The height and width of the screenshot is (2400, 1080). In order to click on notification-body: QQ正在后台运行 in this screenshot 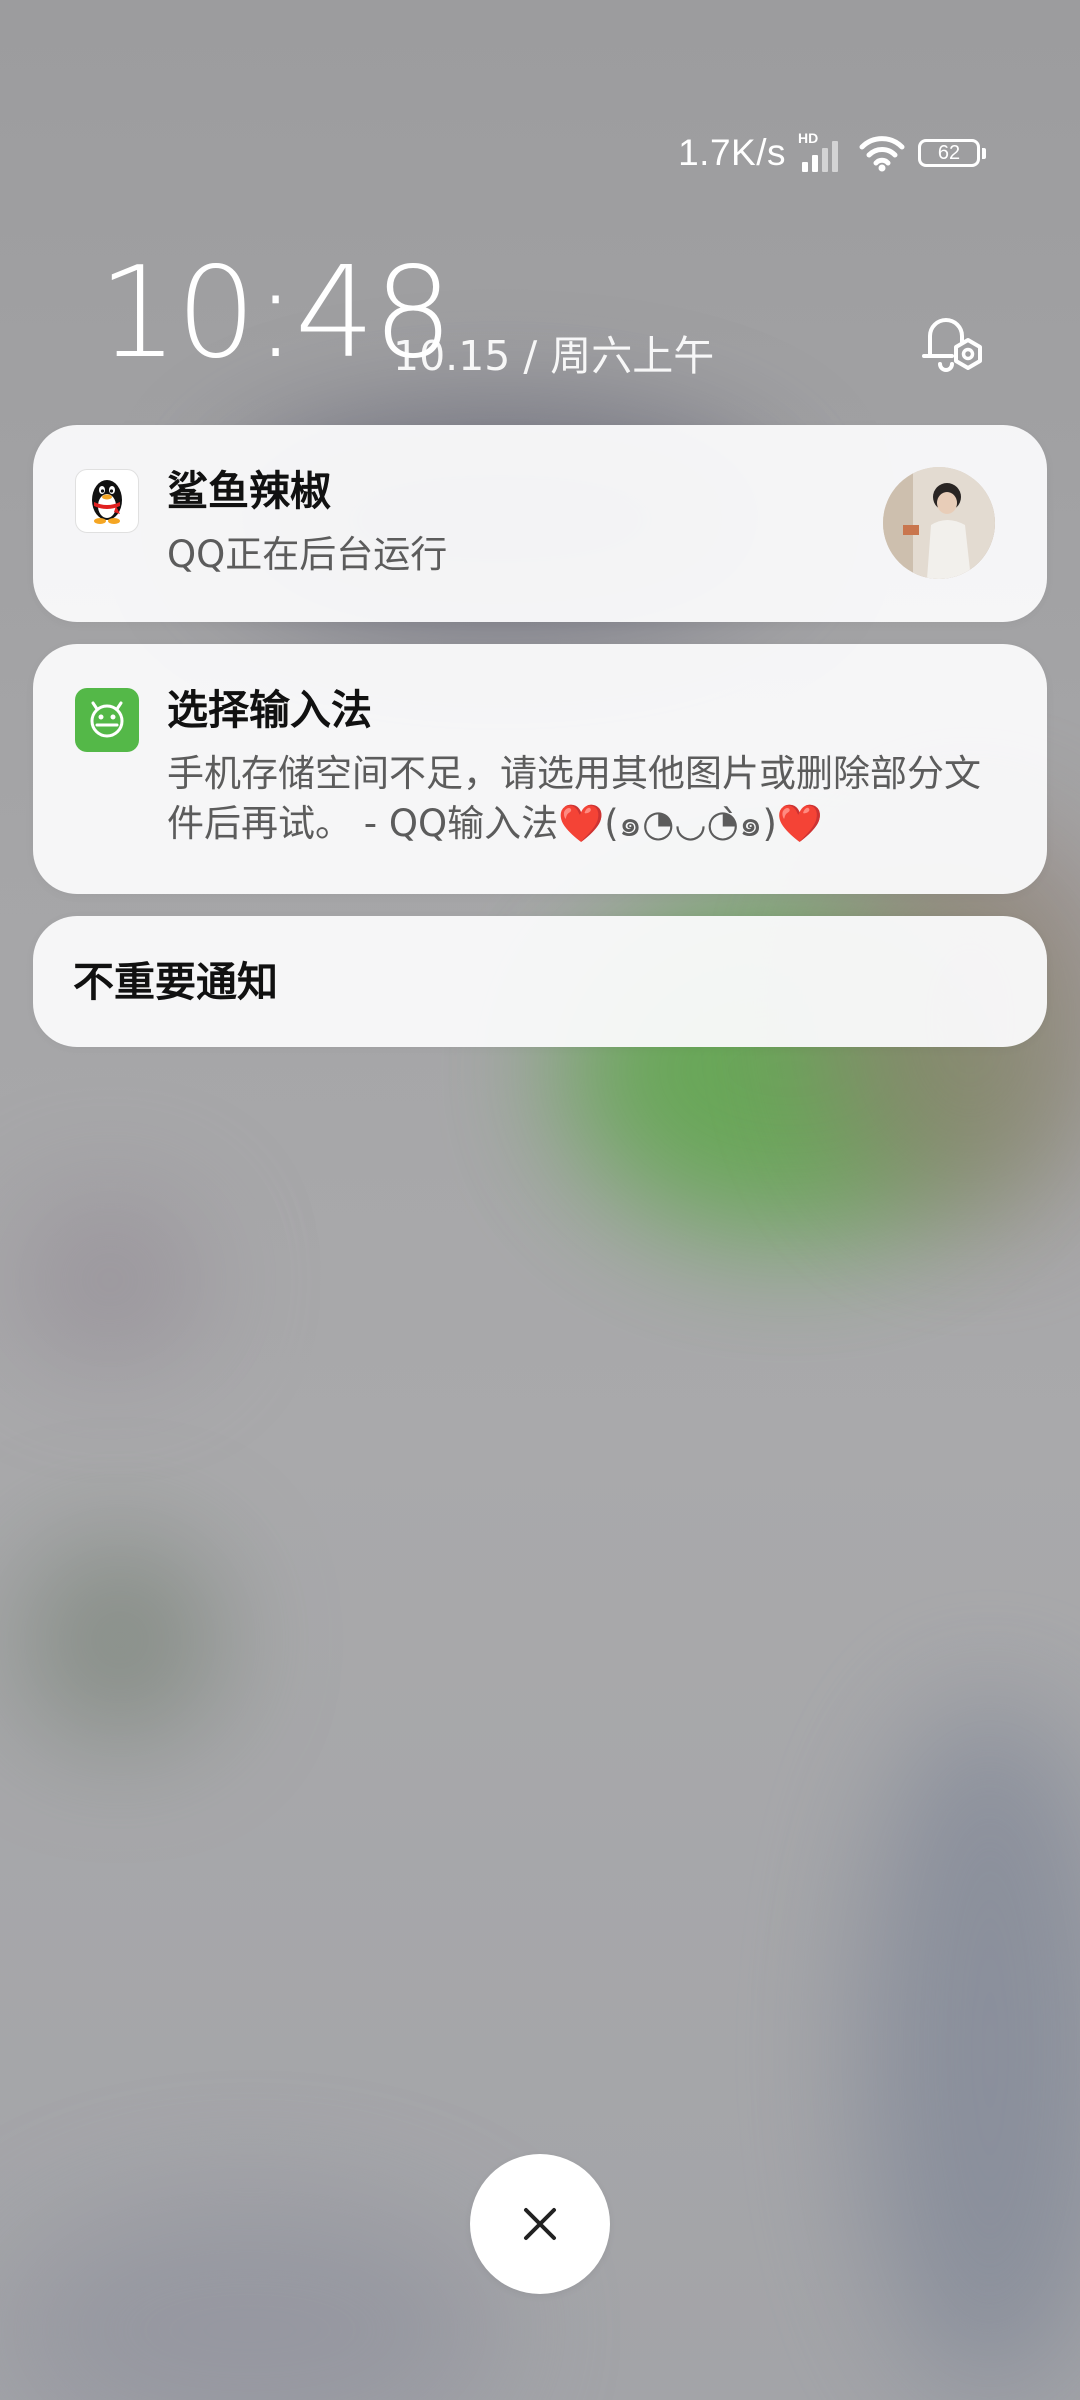, I will do `click(307, 554)`.